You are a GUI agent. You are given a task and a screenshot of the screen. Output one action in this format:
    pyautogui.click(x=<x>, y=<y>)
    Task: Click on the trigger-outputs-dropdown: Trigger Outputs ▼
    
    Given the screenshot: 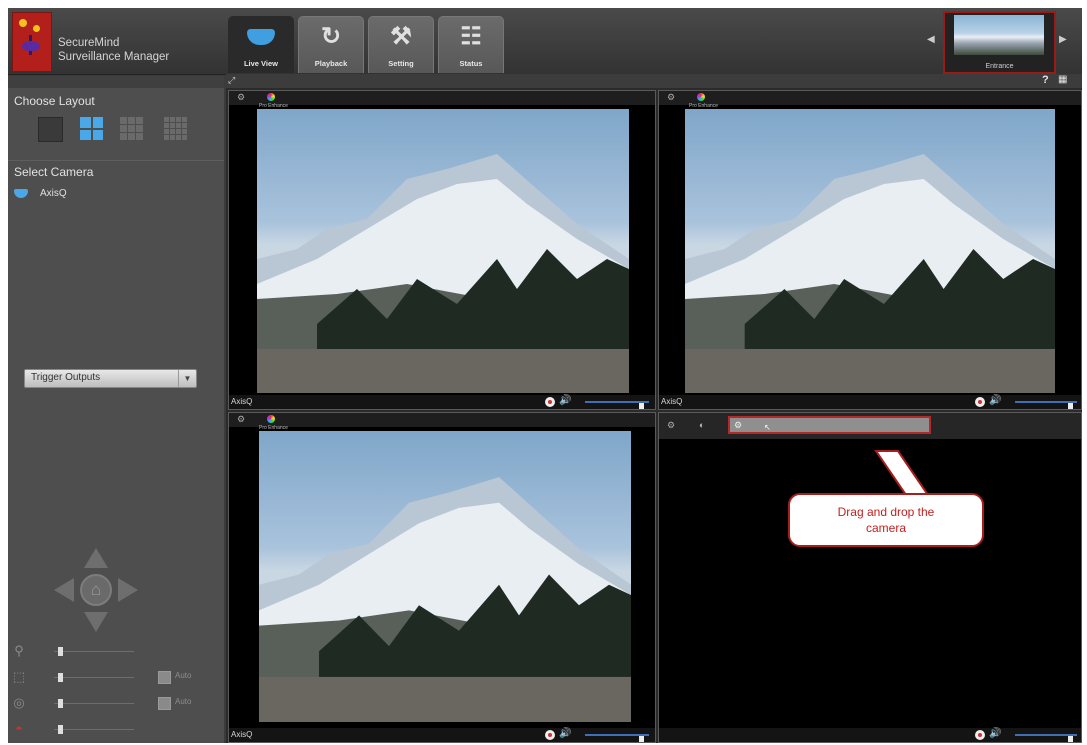 What is the action you would take?
    pyautogui.click(x=110, y=378)
    